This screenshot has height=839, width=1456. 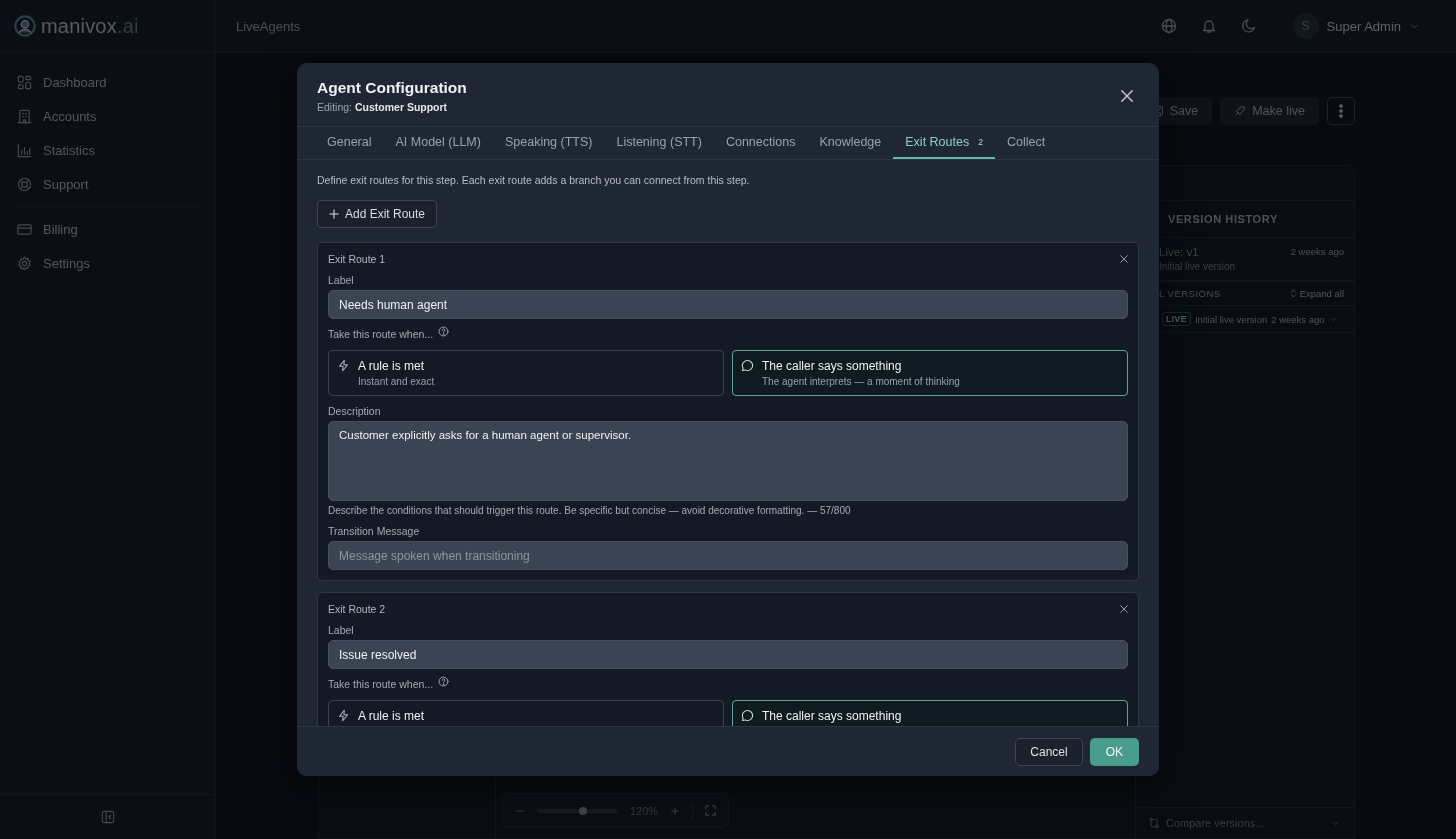 I want to click on tab-count: 2, so click(x=980, y=142).